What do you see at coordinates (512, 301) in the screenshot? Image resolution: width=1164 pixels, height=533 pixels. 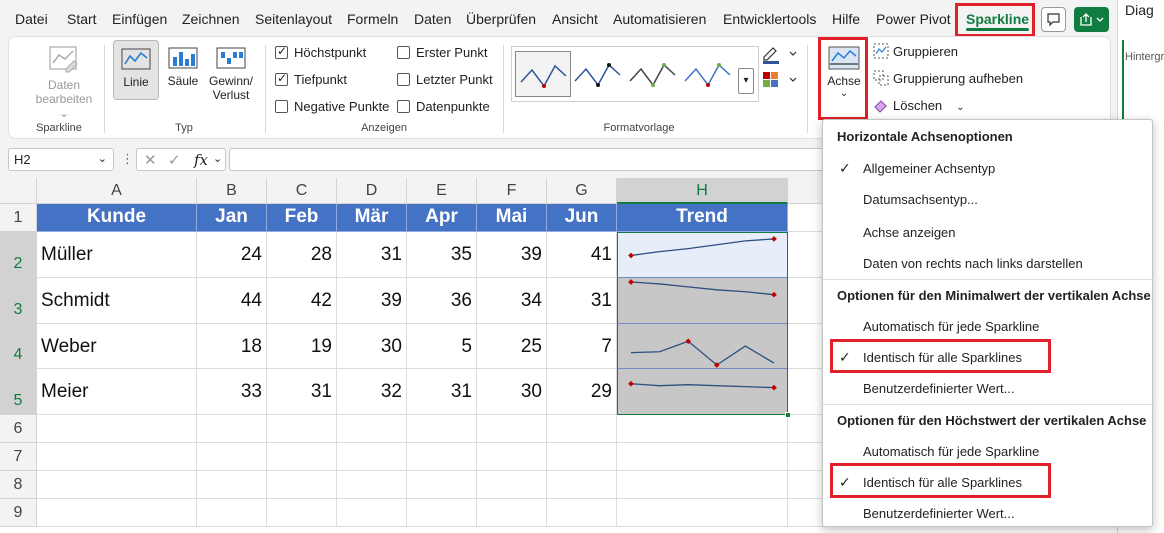 I see `cell-value: 34` at bounding box center [512, 301].